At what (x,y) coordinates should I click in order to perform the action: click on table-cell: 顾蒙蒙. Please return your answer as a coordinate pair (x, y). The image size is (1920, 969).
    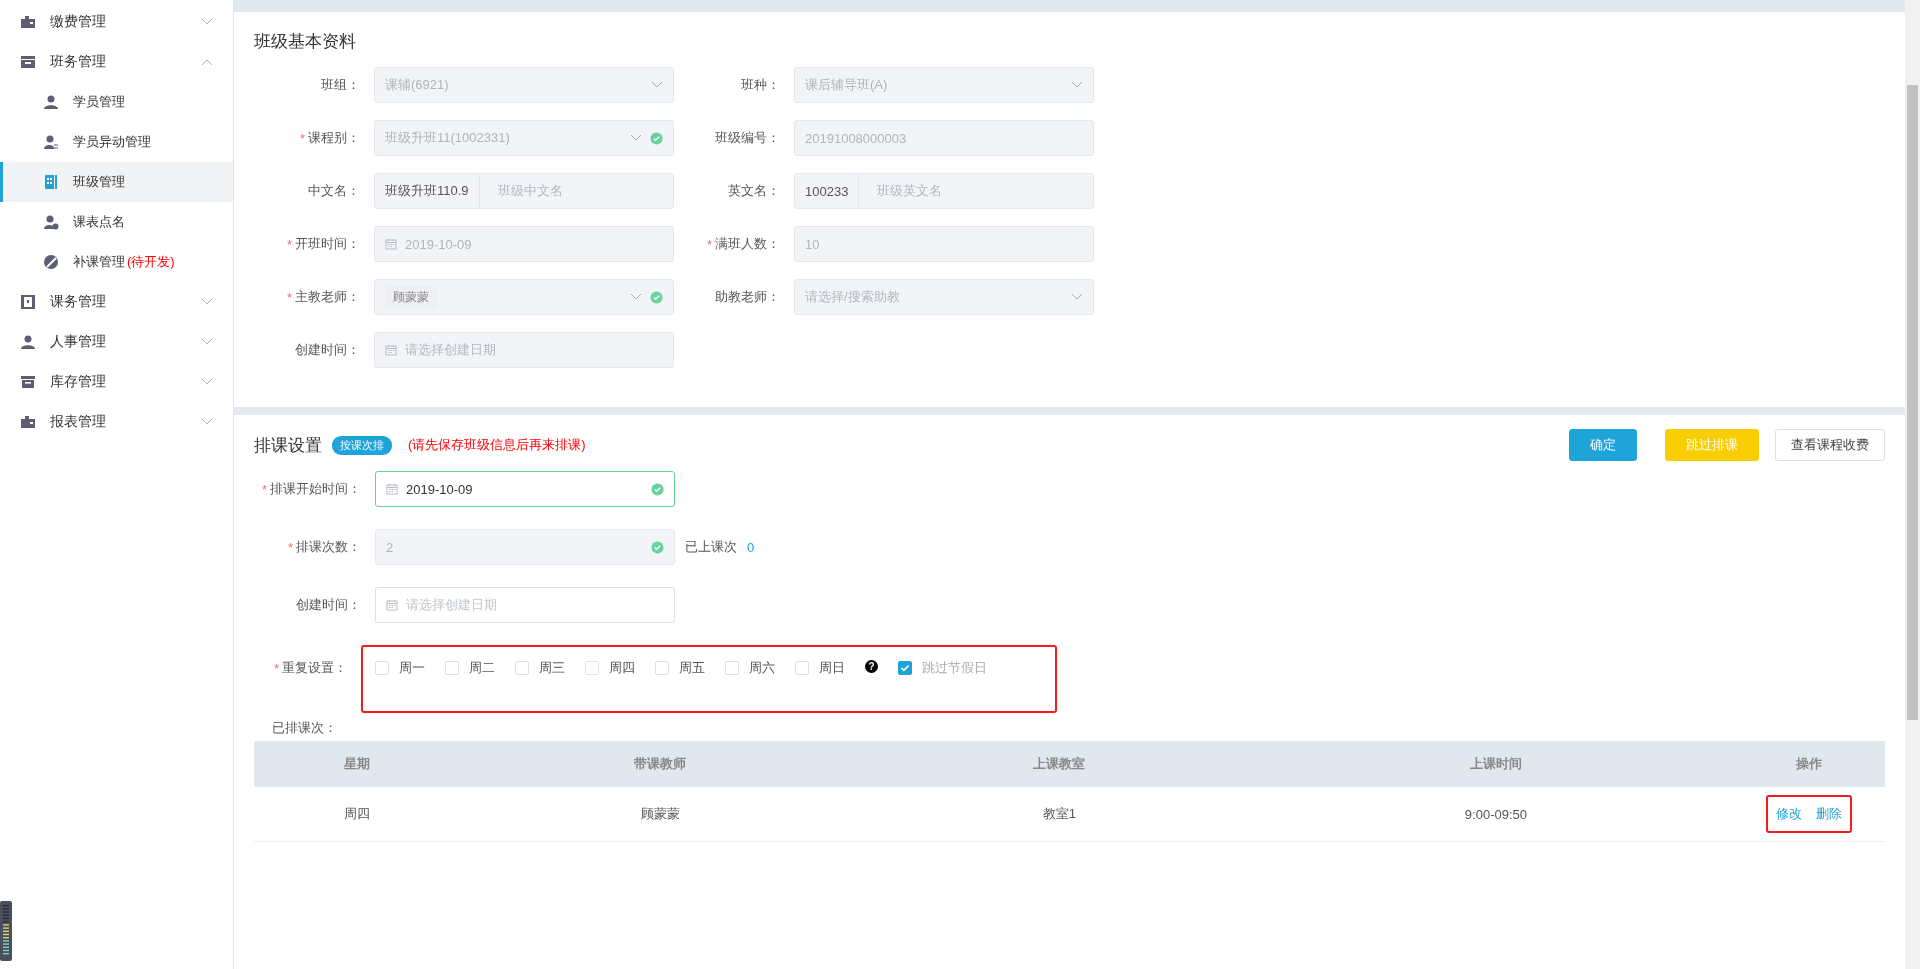
    Looking at the image, I should click on (660, 813).